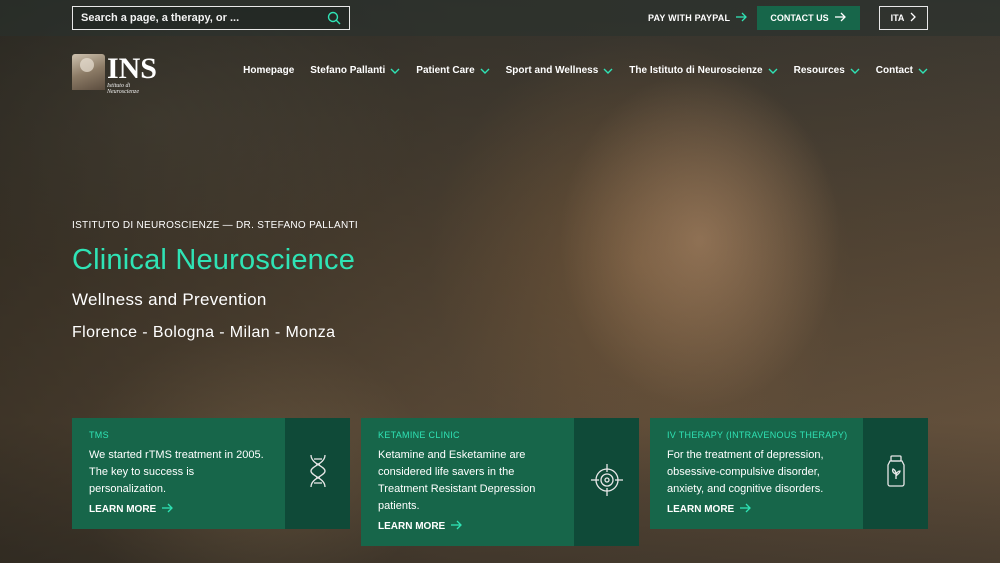 The height and width of the screenshot is (563, 1000). Describe the element at coordinates (334, 18) in the screenshot. I see `search-icon` at that location.